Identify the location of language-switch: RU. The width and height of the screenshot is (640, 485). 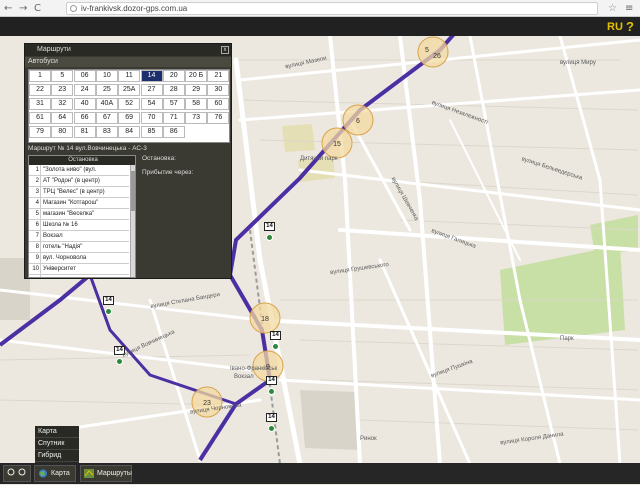
(615, 27).